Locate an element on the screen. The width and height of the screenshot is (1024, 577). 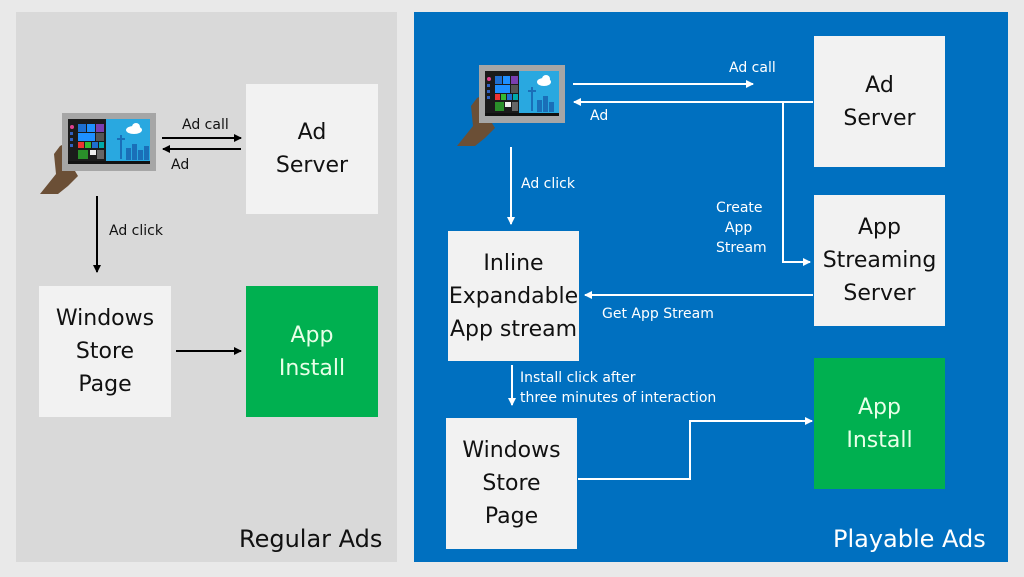
playable-windows-store-page-box: Windows Store Page is located at coordinates (511, 483).